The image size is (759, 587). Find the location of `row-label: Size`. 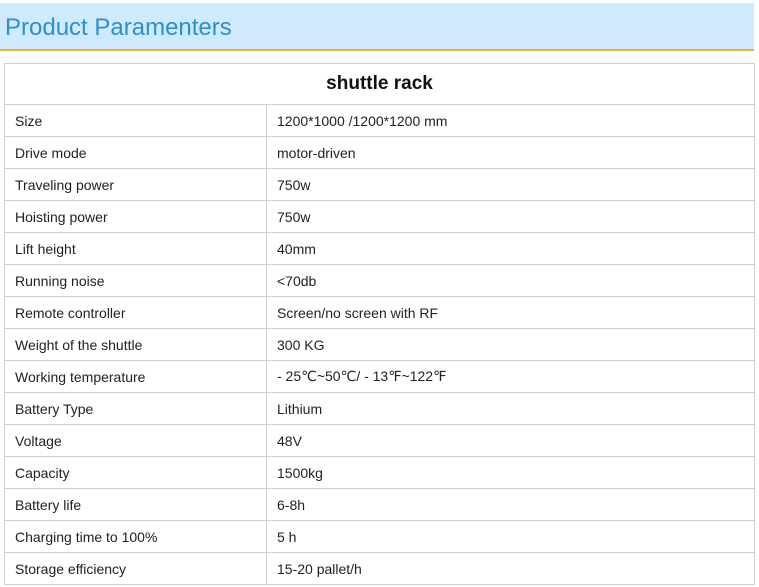

row-label: Size is located at coordinates (135, 120).